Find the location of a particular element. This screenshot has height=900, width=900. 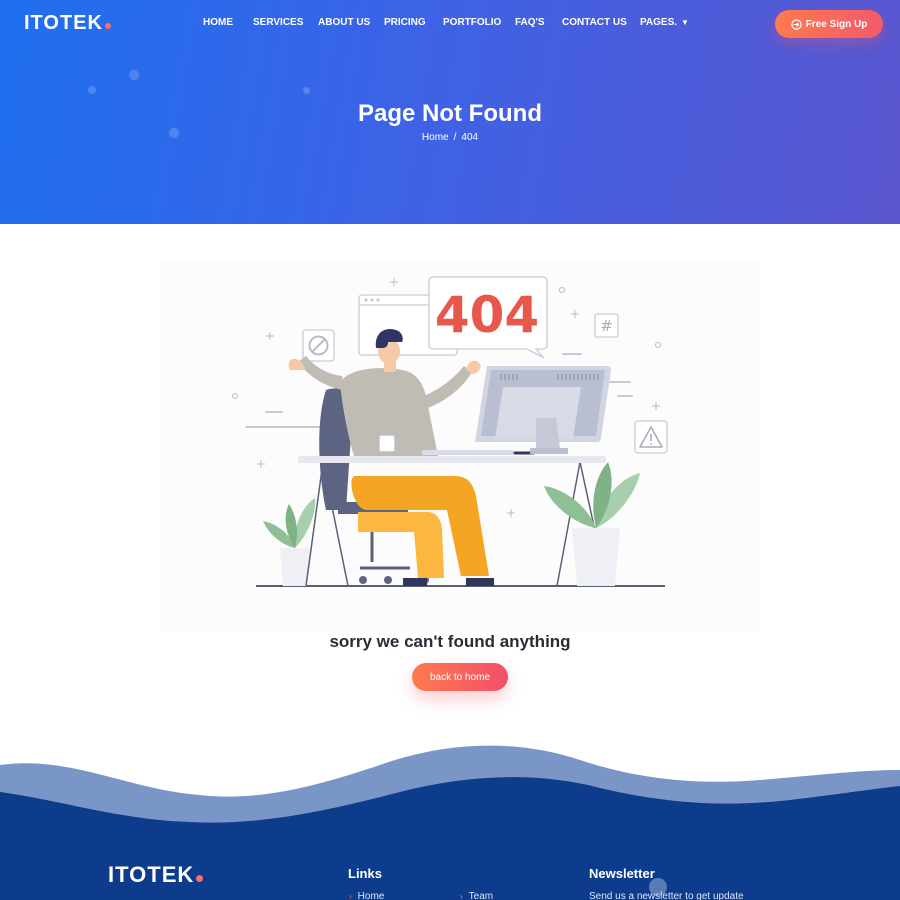

nav-services: SERVICES is located at coordinates (278, 22).